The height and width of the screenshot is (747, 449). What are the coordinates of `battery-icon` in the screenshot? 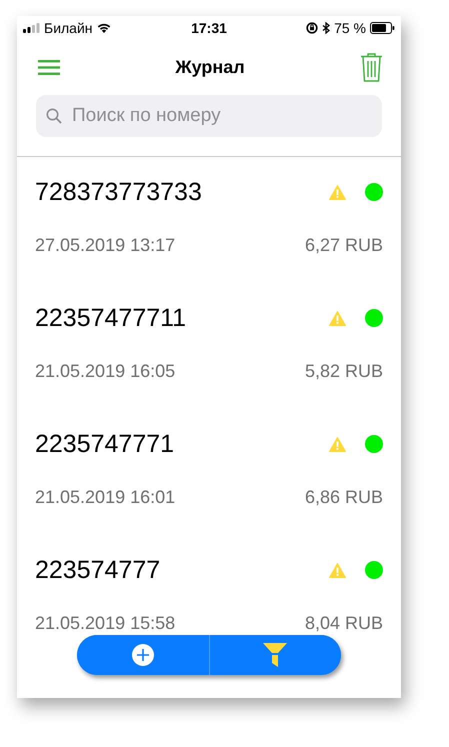 It's located at (382, 28).